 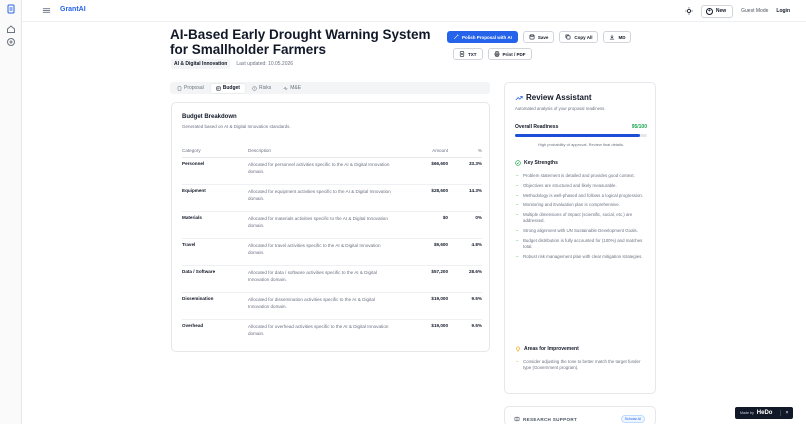 What do you see at coordinates (465, 151) in the screenshot?
I see `col-percent: %` at bounding box center [465, 151].